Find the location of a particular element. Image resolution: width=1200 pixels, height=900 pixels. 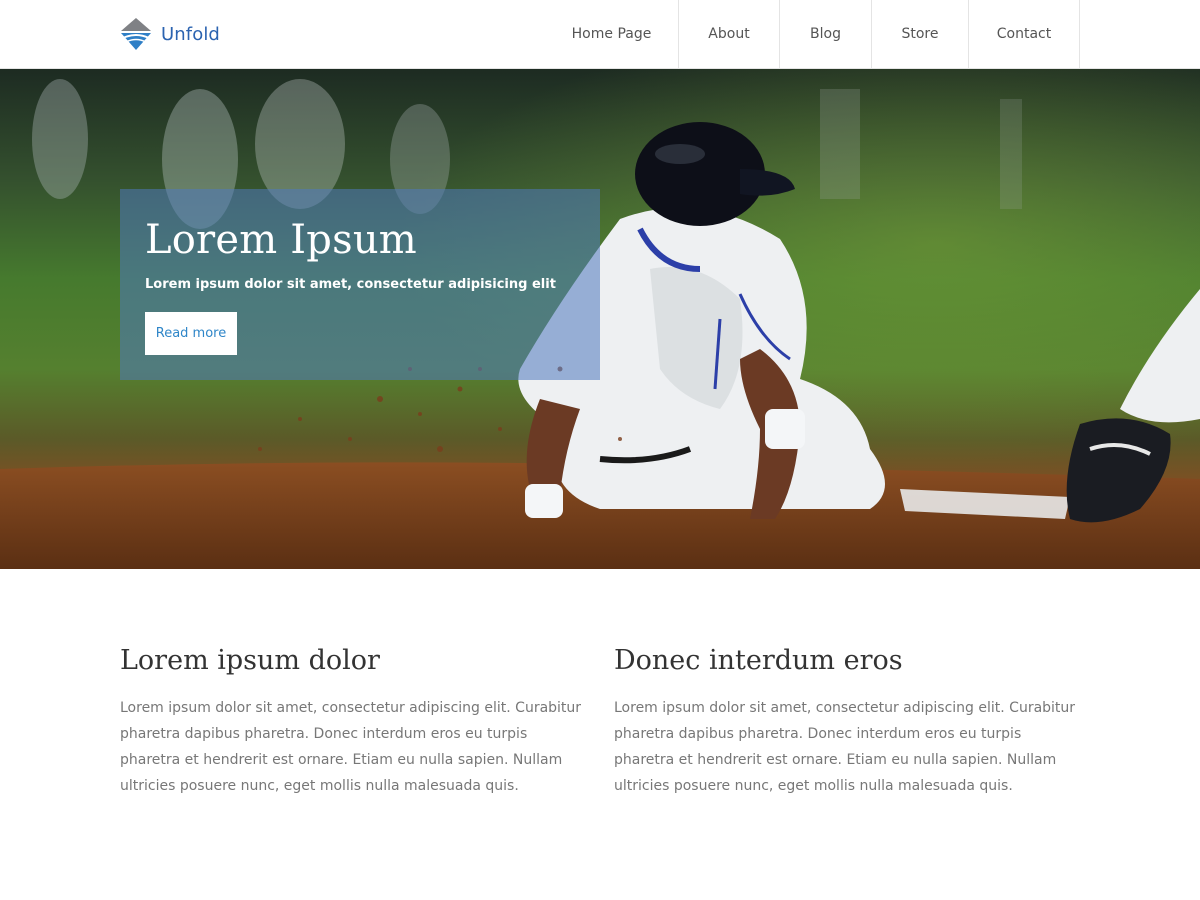

brand-link: Unfold is located at coordinates (170, 34).